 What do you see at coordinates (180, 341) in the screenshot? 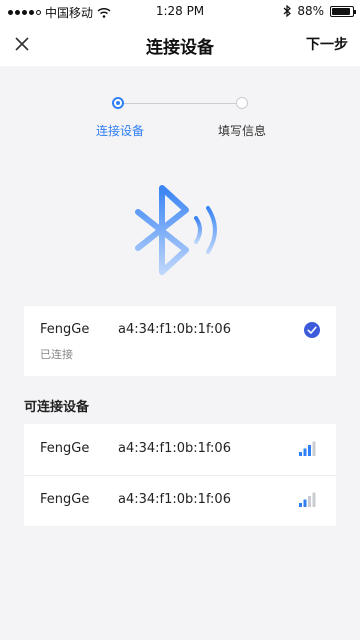
I see `connected-device-card: FengGe a4:34:f1:0b:1f:06 已连接` at bounding box center [180, 341].